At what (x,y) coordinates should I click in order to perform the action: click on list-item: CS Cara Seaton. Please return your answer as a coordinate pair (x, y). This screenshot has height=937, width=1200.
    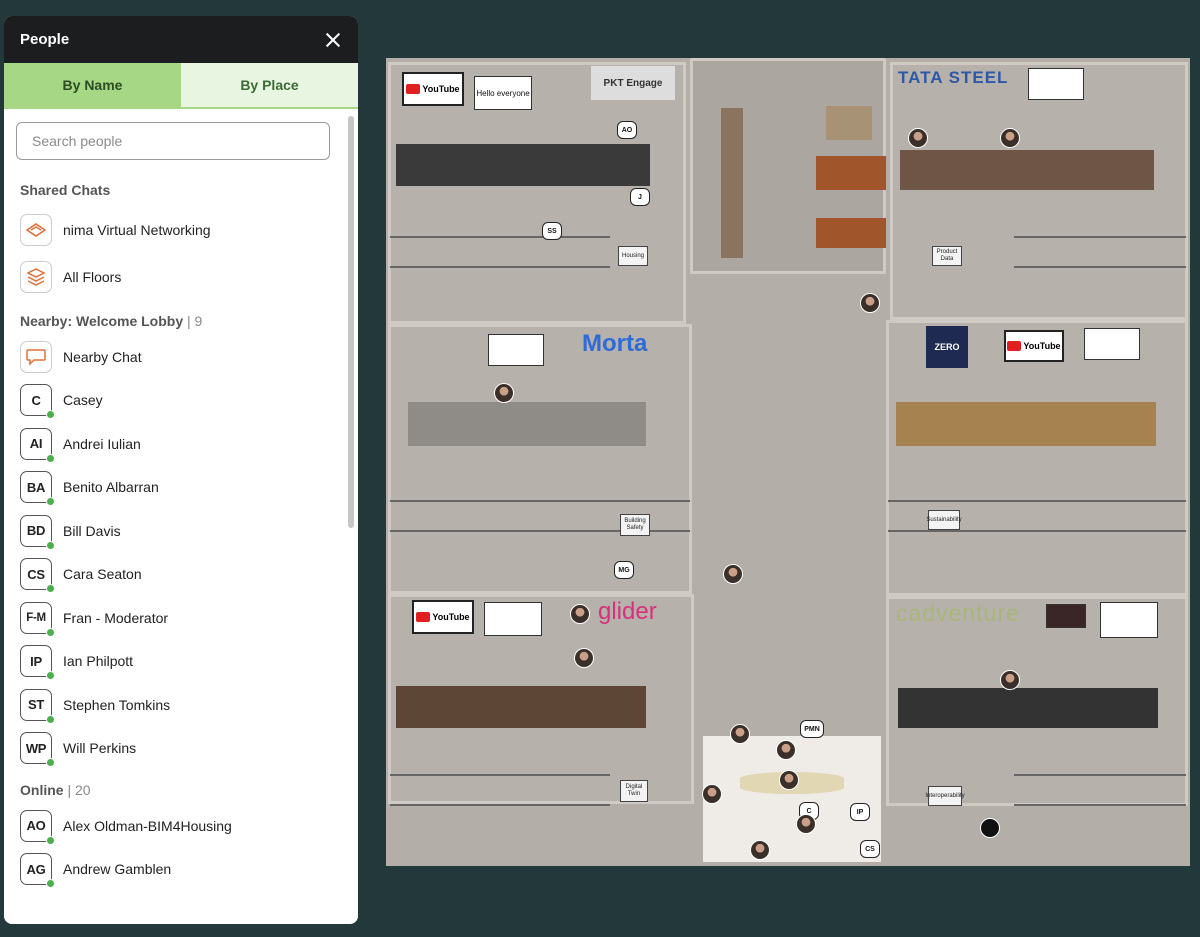
    Looking at the image, I should click on (175, 575).